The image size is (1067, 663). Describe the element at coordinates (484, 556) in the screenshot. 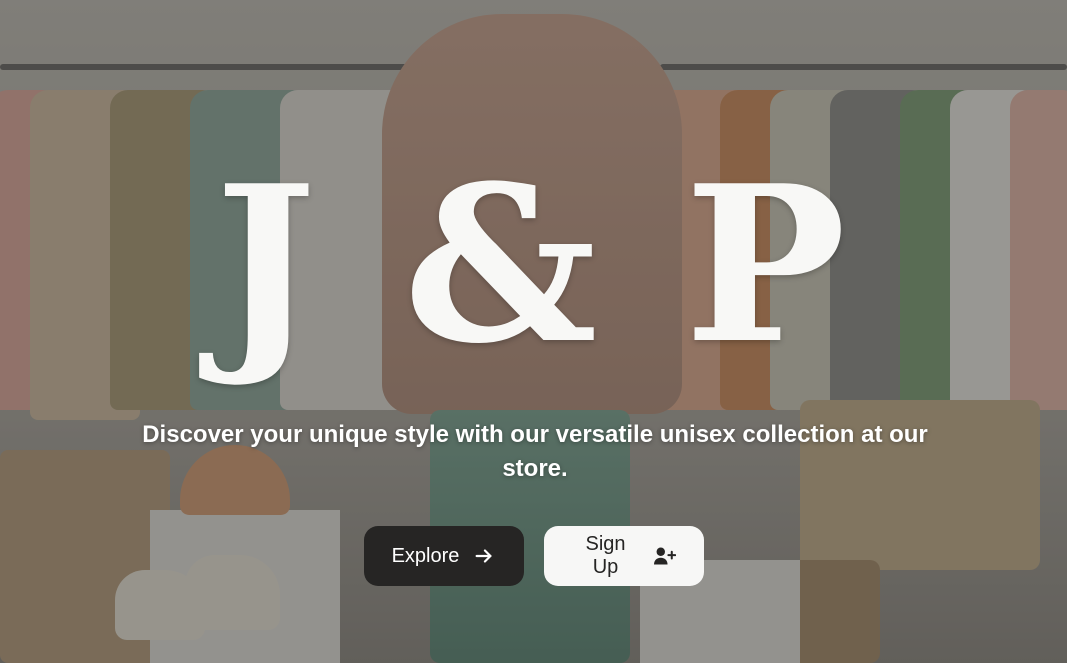

I see `arrow-right-icon` at that location.